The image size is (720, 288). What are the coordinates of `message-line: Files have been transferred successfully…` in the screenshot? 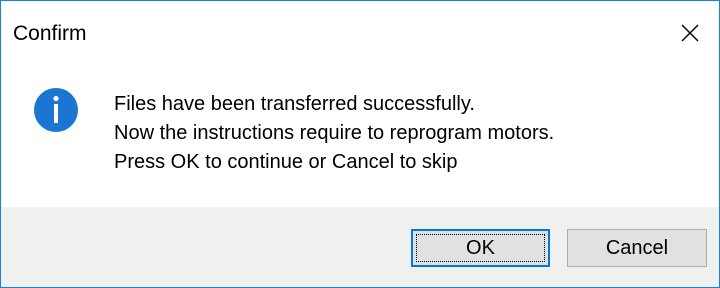 It's located at (294, 104).